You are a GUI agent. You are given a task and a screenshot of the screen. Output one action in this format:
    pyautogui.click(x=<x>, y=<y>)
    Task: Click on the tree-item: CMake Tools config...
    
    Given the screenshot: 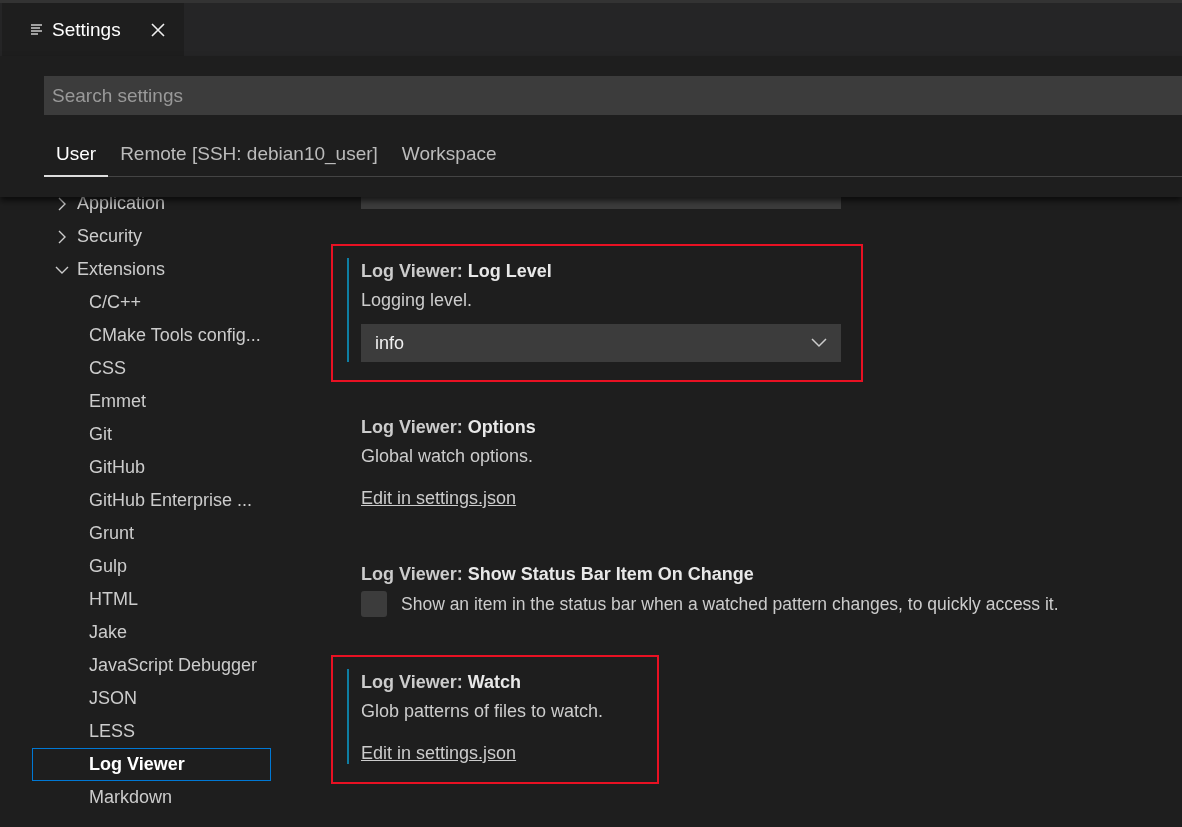 What is the action you would take?
    pyautogui.click(x=151, y=335)
    